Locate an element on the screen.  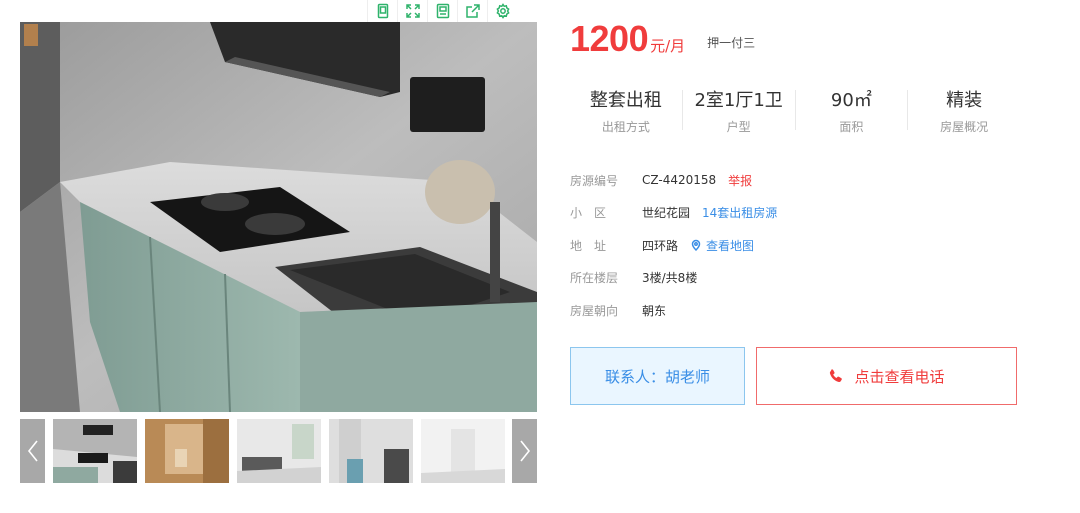
detail-value: 朝东 is located at coordinates (654, 310).